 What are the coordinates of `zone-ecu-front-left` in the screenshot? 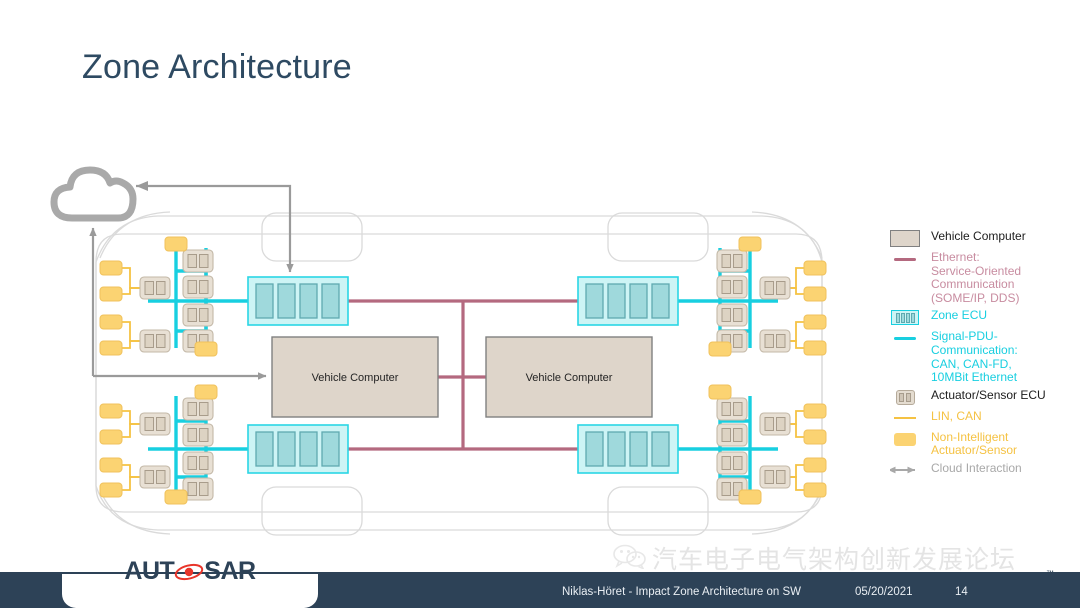 It's located at (298, 301).